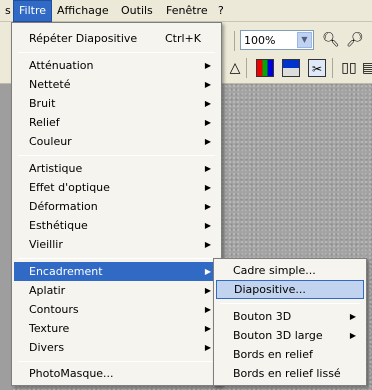 The height and width of the screenshot is (390, 372). I want to click on menu-item-label: Artistique, so click(56, 168).